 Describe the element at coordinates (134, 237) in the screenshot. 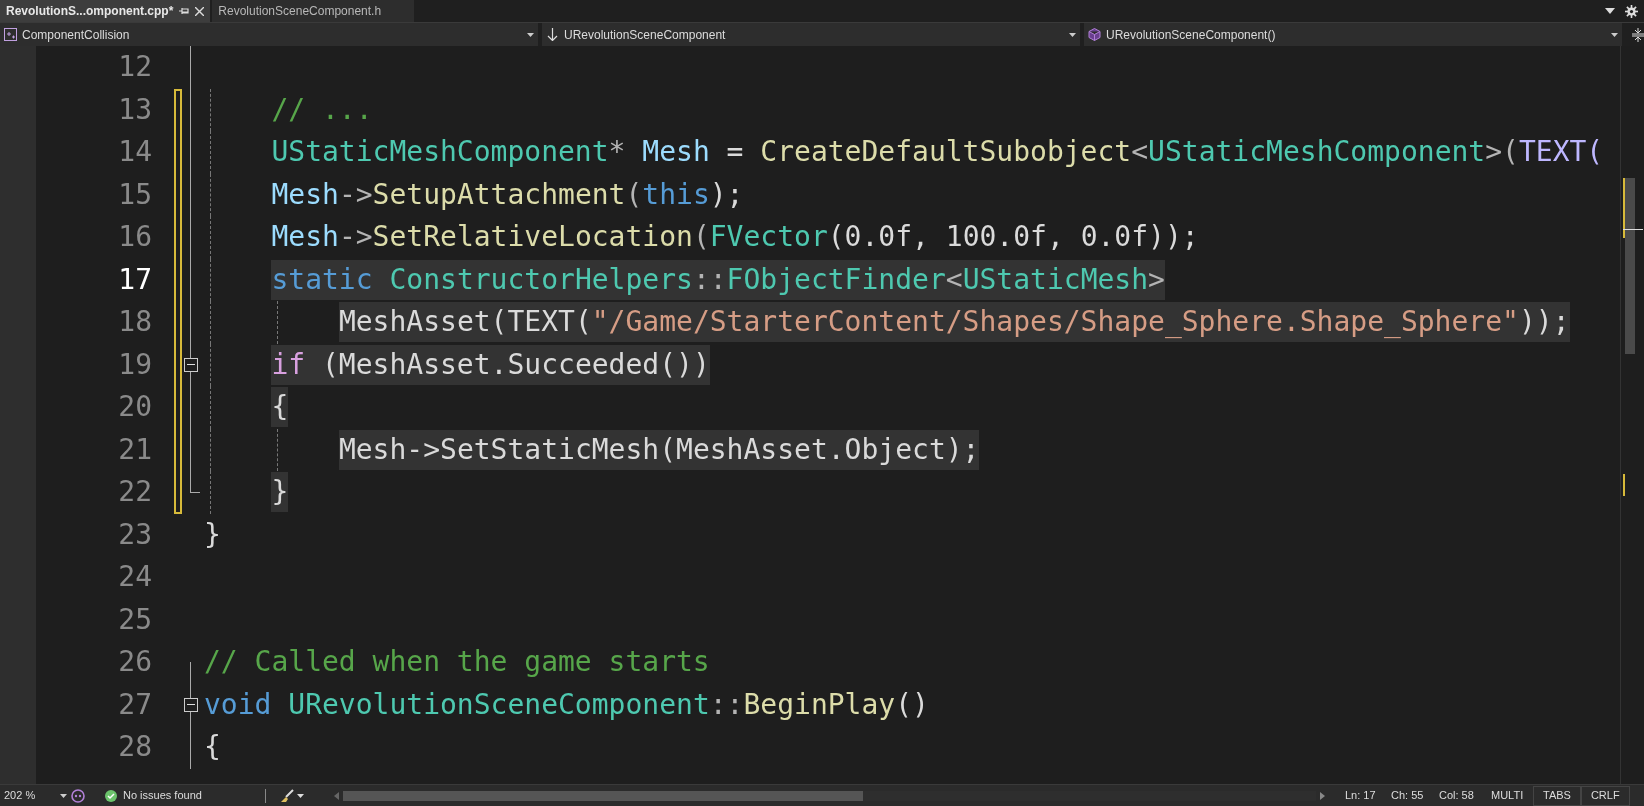

I see `line-number: 16` at that location.